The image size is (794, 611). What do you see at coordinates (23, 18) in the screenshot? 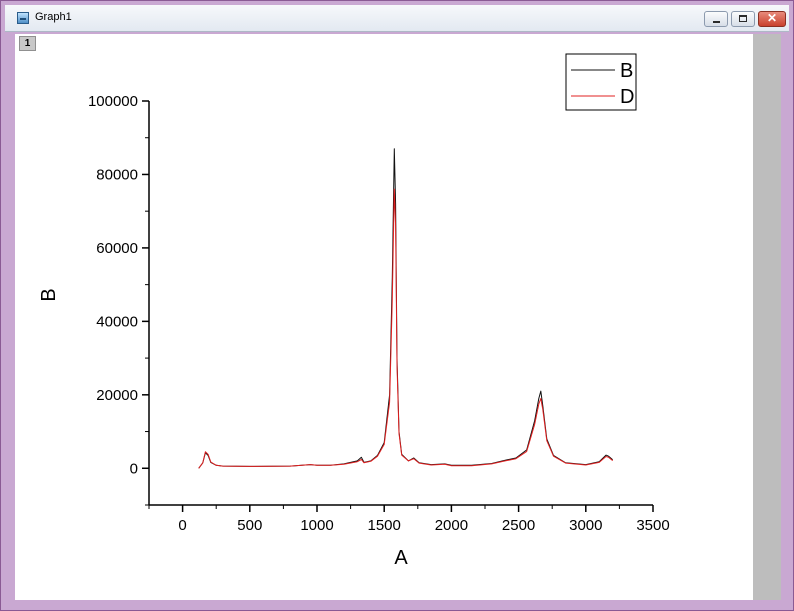
I see `graph-window-icon` at bounding box center [23, 18].